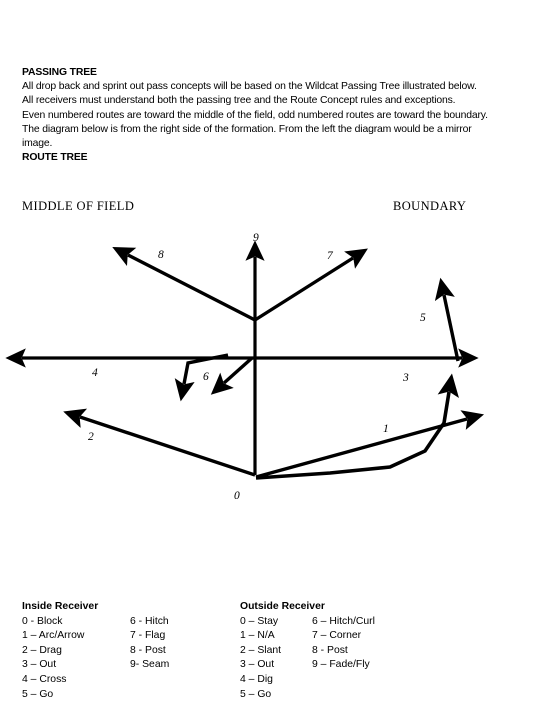  I want to click on route-label-3: 3, so click(406, 378).